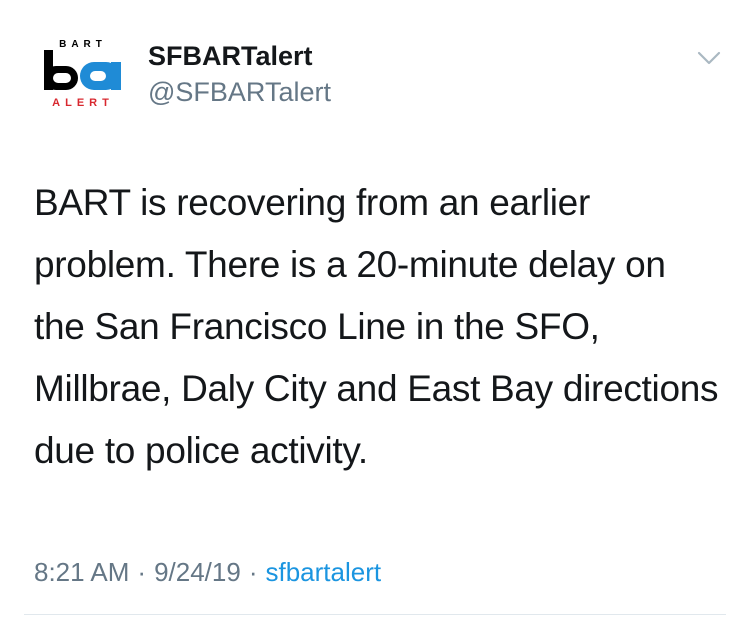  Describe the element at coordinates (384, 76) in the screenshot. I see `tweet-header: BART ALERT SFBARTalert @SFBARTalert` at that location.